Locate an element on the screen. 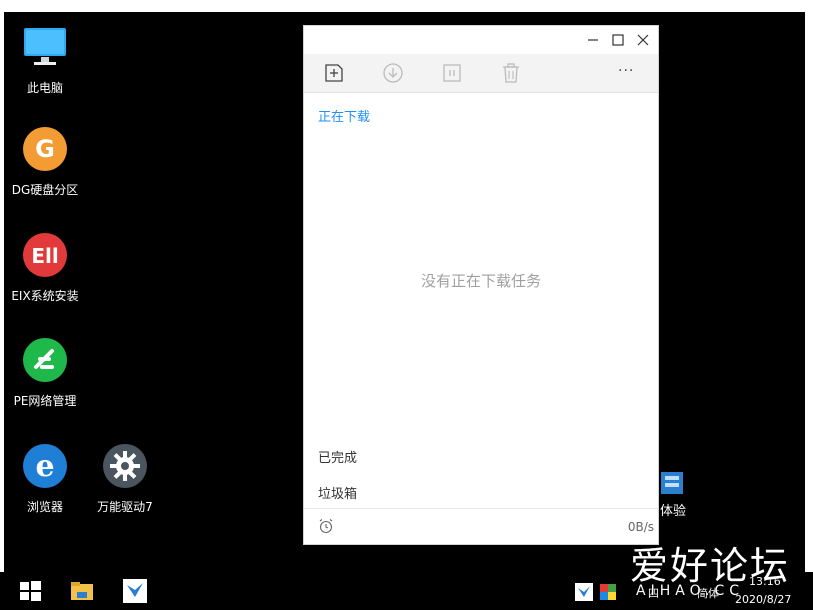 The height and width of the screenshot is (610, 813). toolbar: ··· is located at coordinates (481, 73).